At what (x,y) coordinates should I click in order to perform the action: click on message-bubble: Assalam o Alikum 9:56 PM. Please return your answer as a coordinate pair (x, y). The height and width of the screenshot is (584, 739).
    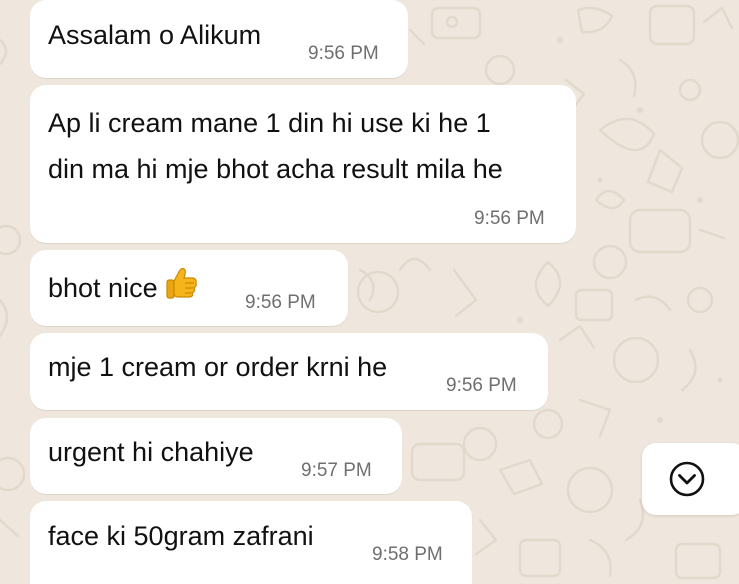
    Looking at the image, I should click on (219, 39).